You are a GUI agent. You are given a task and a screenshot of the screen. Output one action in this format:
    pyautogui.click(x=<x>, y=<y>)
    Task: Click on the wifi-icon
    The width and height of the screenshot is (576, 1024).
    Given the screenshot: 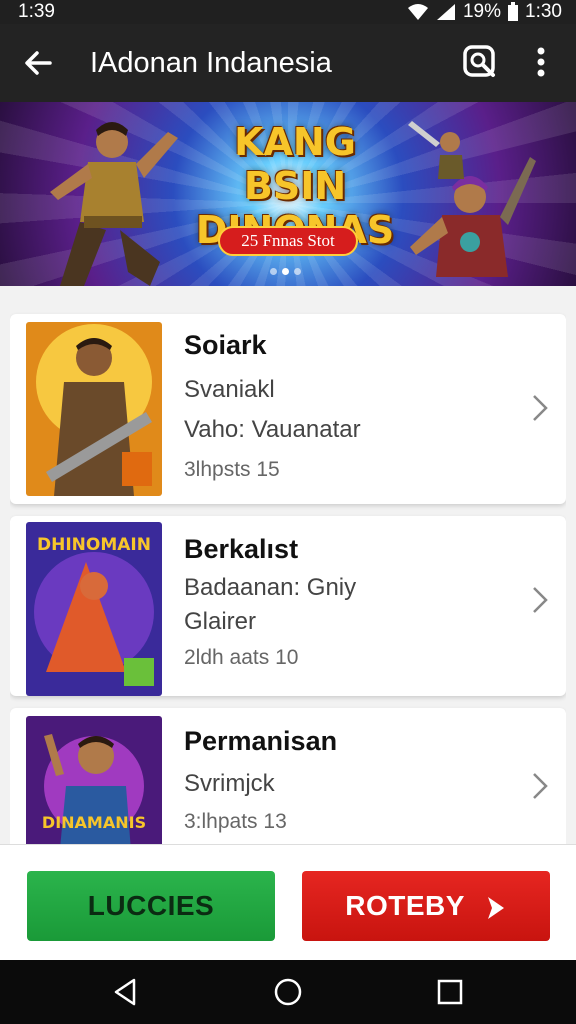 What is the action you would take?
    pyautogui.click(x=417, y=12)
    